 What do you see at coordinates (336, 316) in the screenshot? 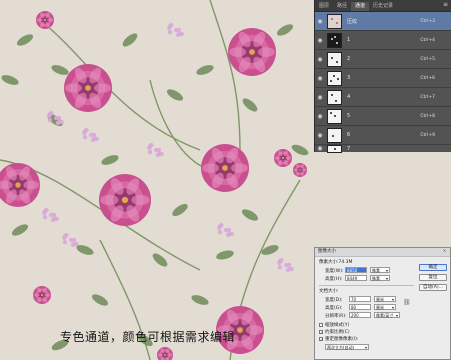
I see `resolution-label: 分辨率(R):` at bounding box center [336, 316].